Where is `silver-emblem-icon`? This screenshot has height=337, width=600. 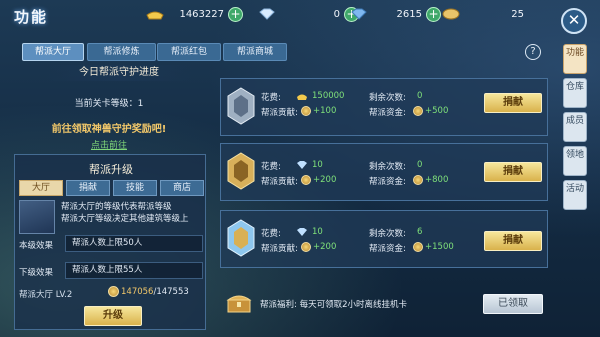 silver-emblem-icon is located at coordinates (241, 106).